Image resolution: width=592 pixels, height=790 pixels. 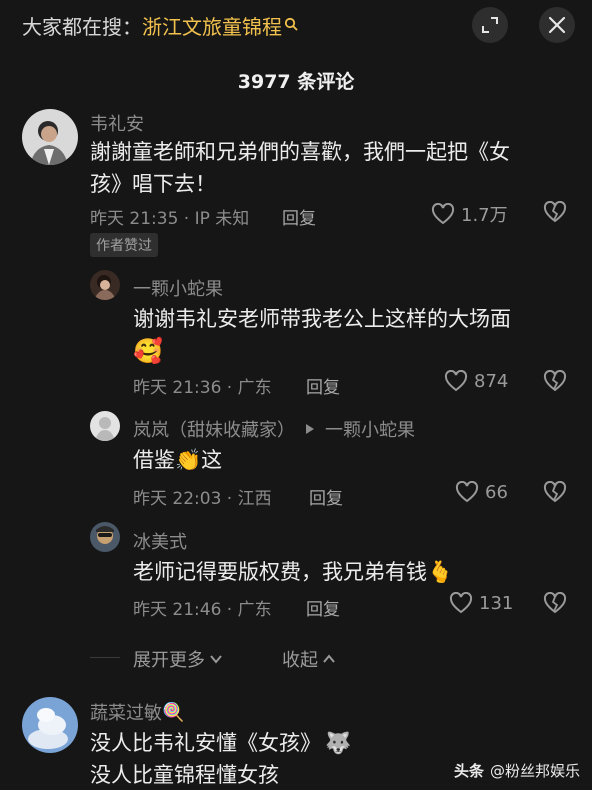 What do you see at coordinates (491, 381) in the screenshot?
I see `like-count: 874` at bounding box center [491, 381].